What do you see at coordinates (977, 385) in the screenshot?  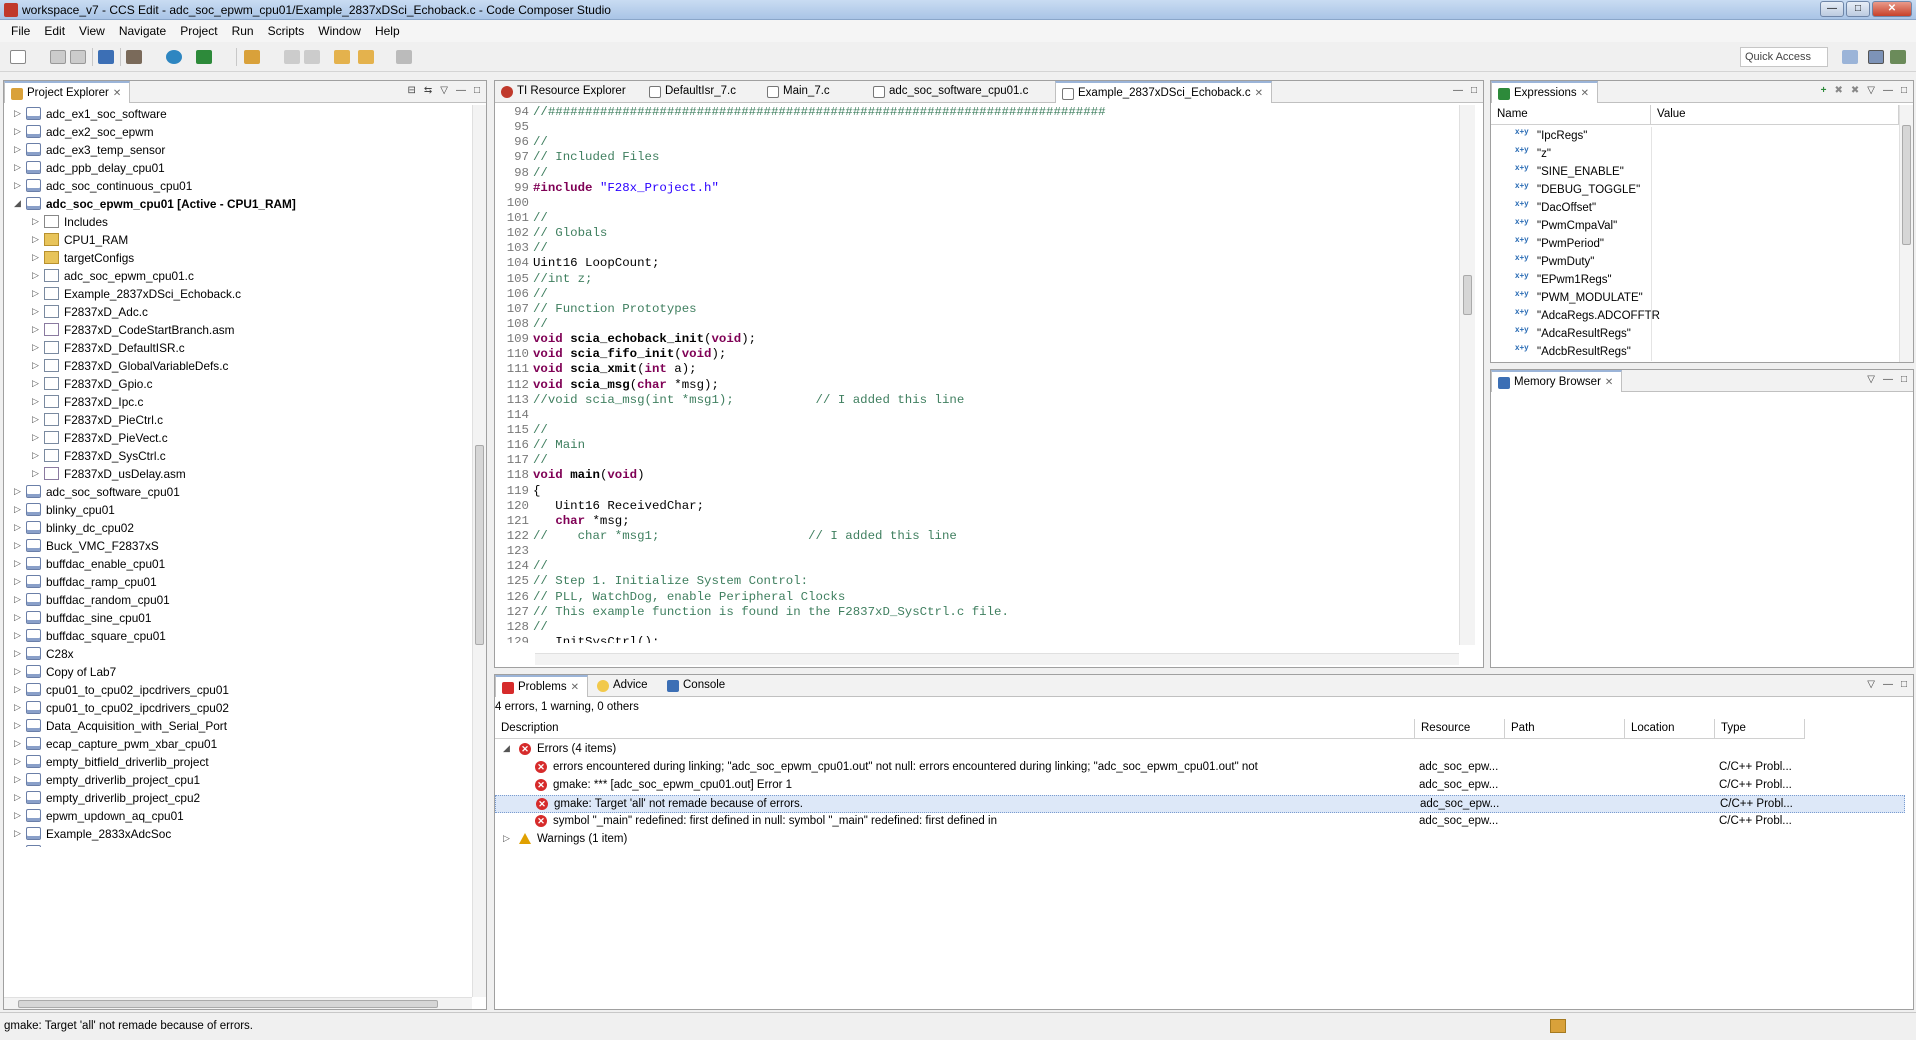 I see `code-line: 112 void scia_msg(char *msg);` at bounding box center [977, 385].